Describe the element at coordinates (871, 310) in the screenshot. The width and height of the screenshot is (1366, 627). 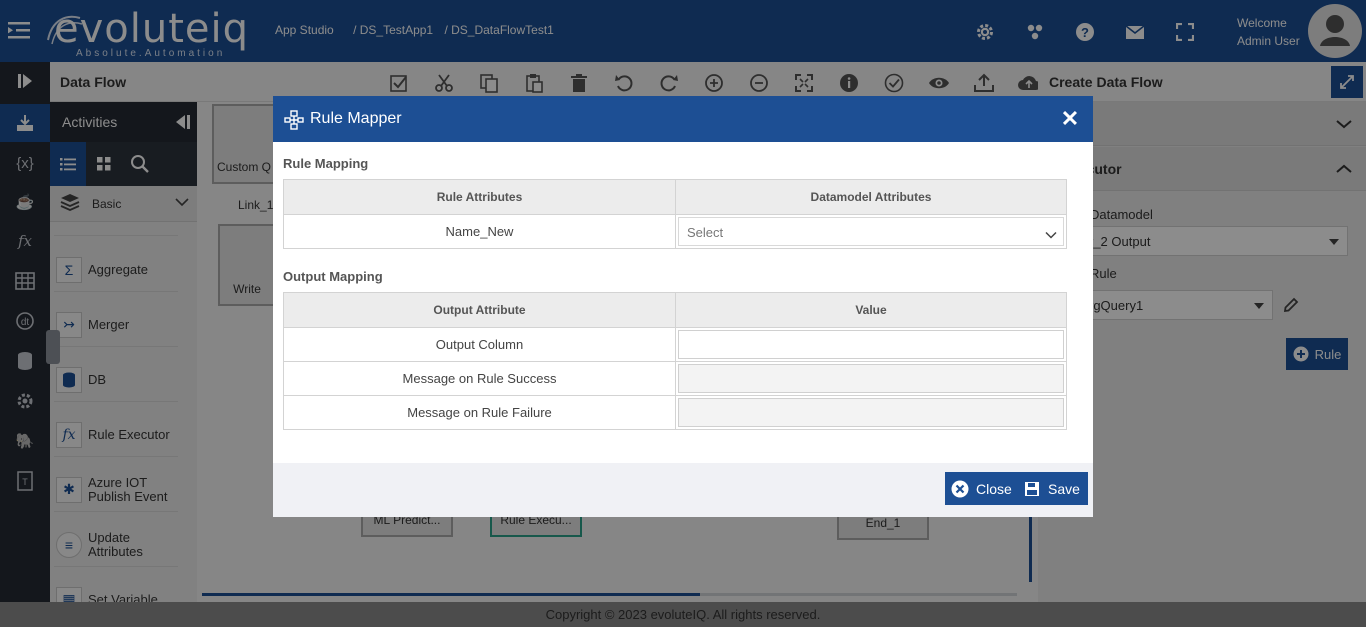
I see `column-header-value: Value` at that location.